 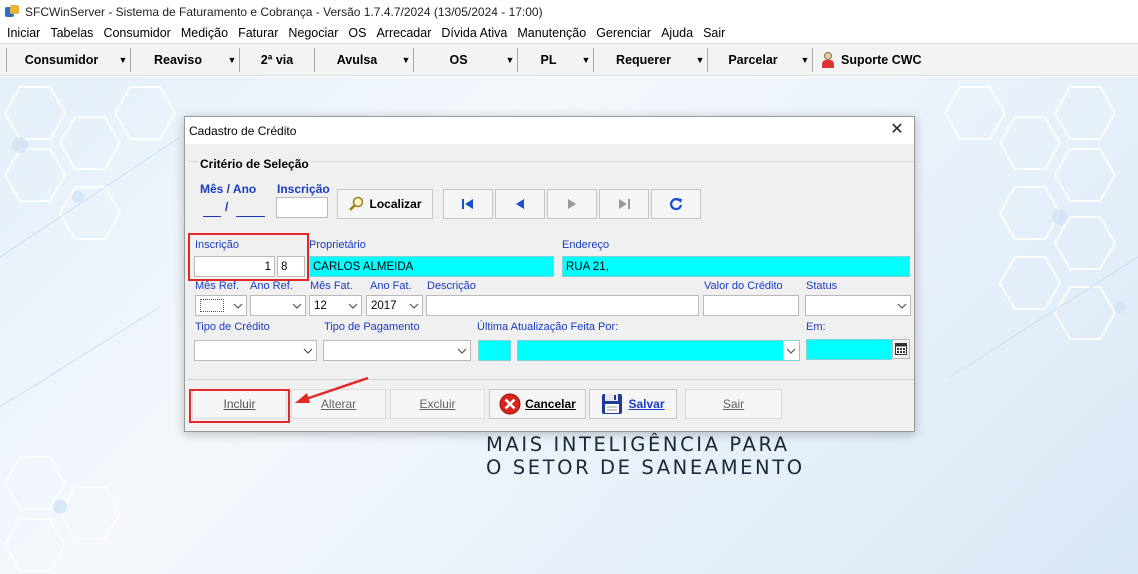 I want to click on toolbar-reaviso-button: Reaviso ▼, so click(x=185, y=60).